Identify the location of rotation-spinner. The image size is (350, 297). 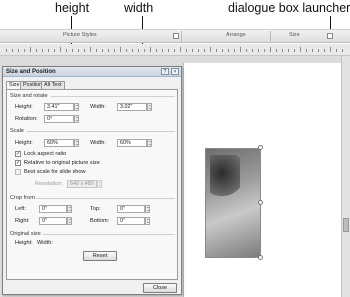
(76, 119).